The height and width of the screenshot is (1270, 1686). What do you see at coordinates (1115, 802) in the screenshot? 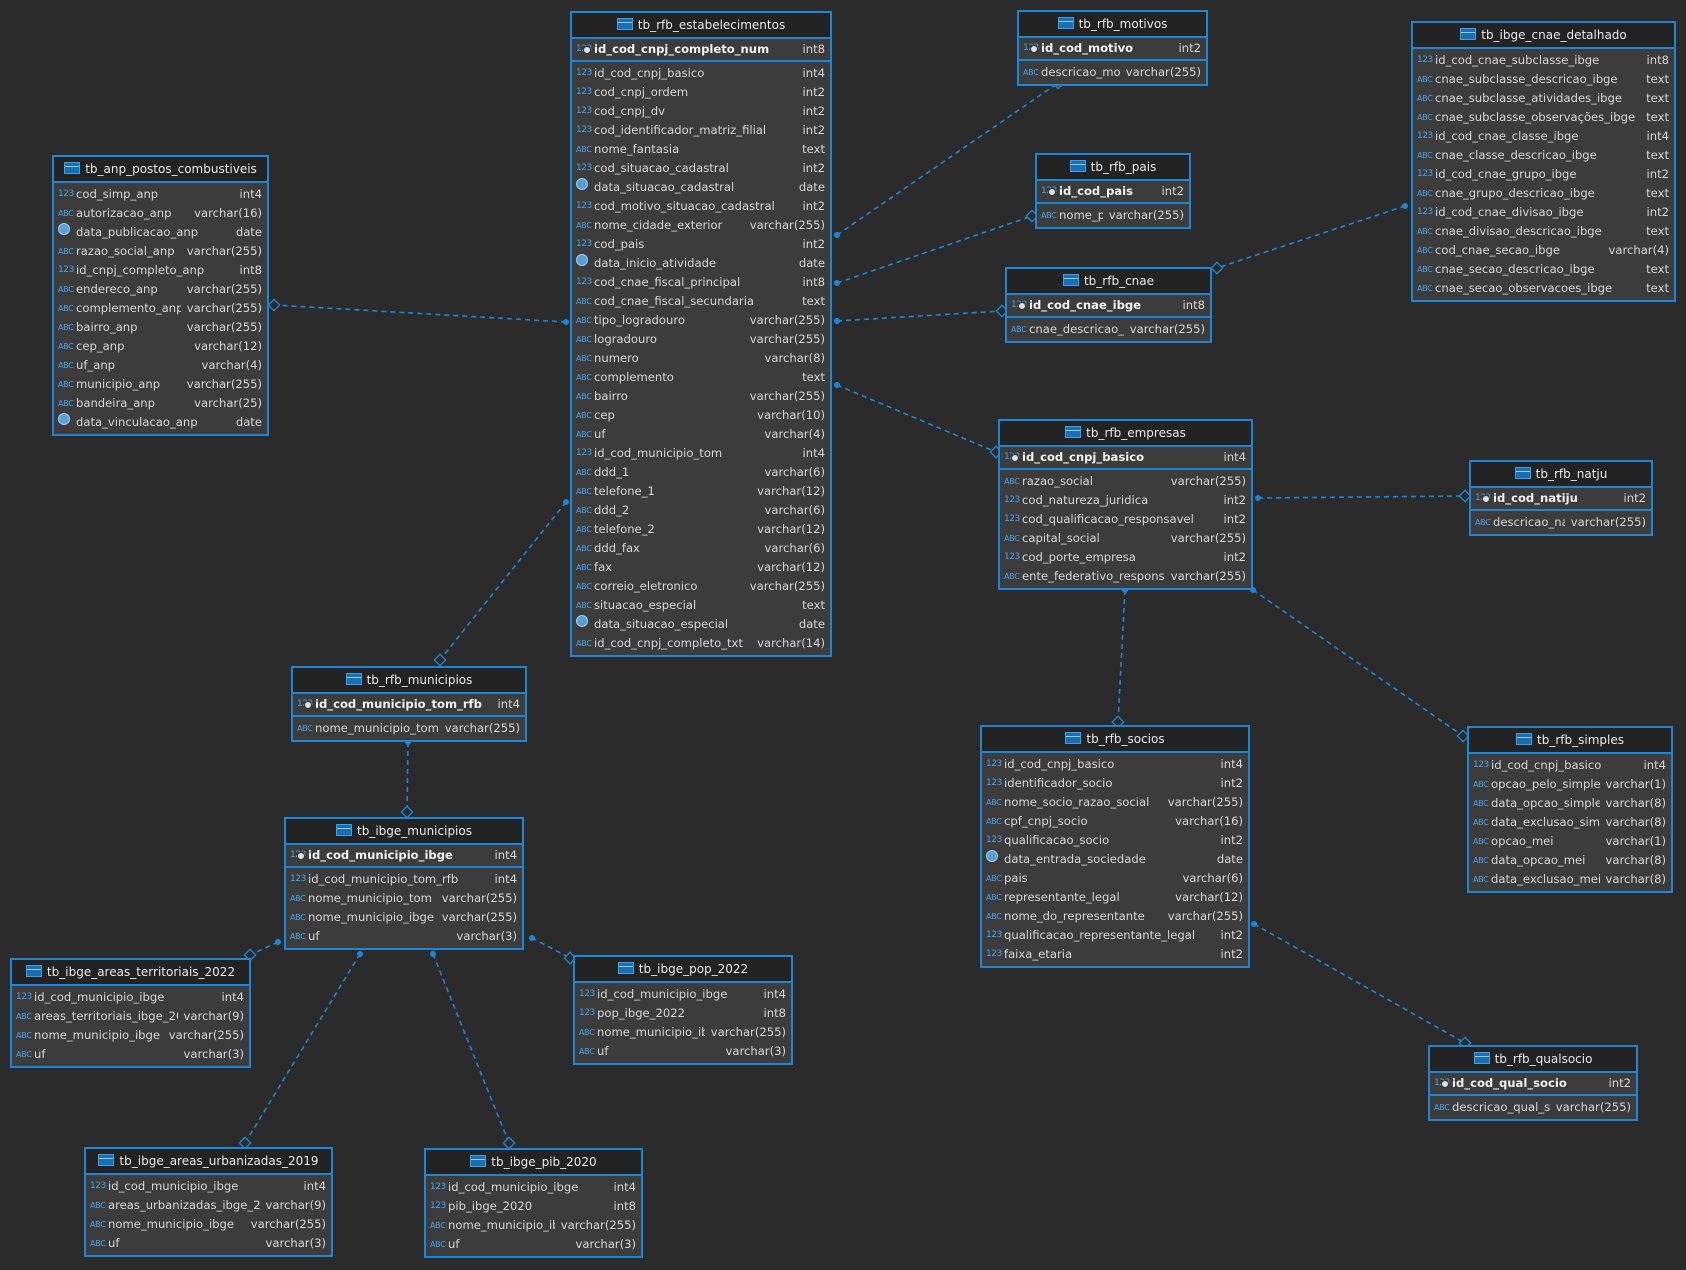
I see `column-row: nome_socio_razao_social varchar(255)` at bounding box center [1115, 802].